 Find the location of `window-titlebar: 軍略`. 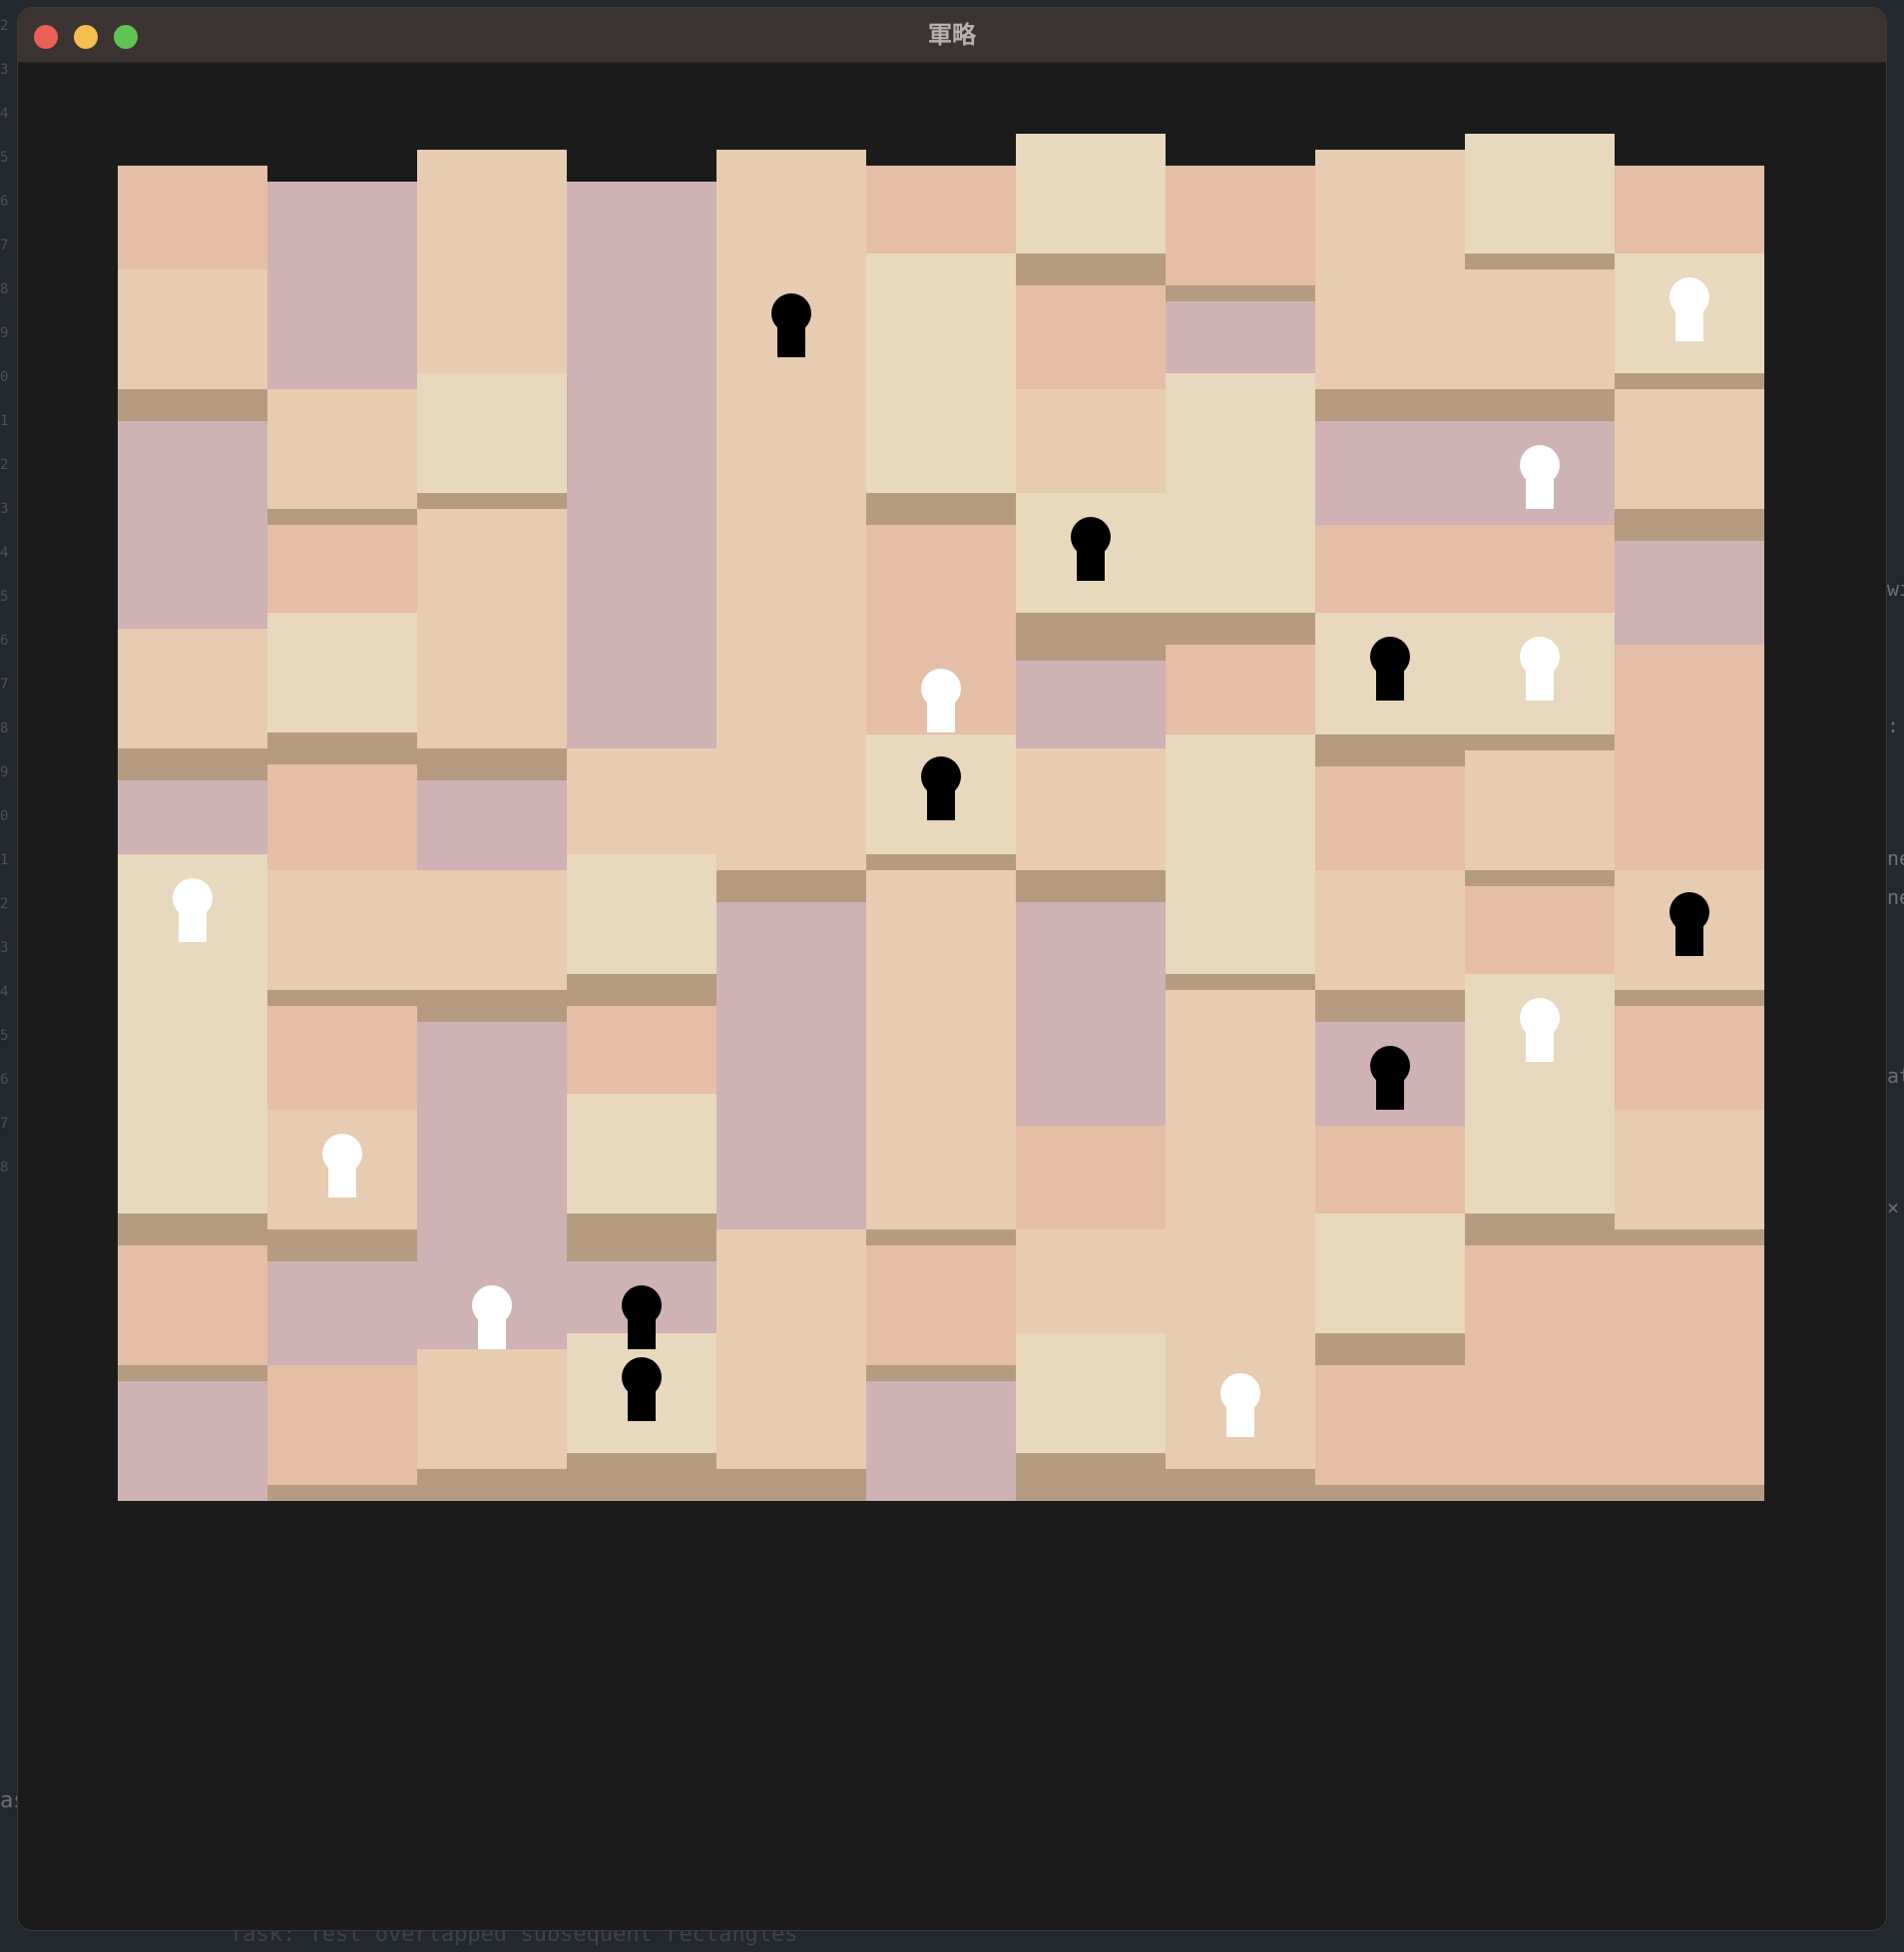

window-titlebar: 軍略 is located at coordinates (952, 35).